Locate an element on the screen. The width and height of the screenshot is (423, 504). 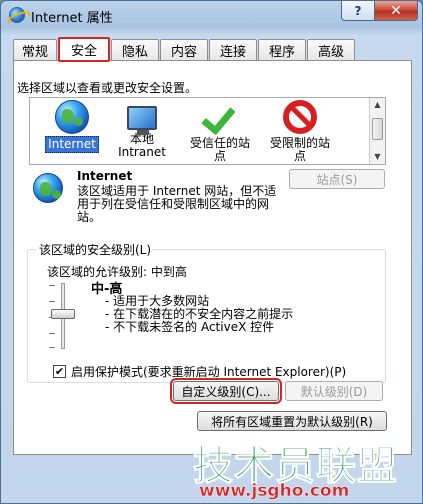
trusted-icon is located at coordinates (220, 117).